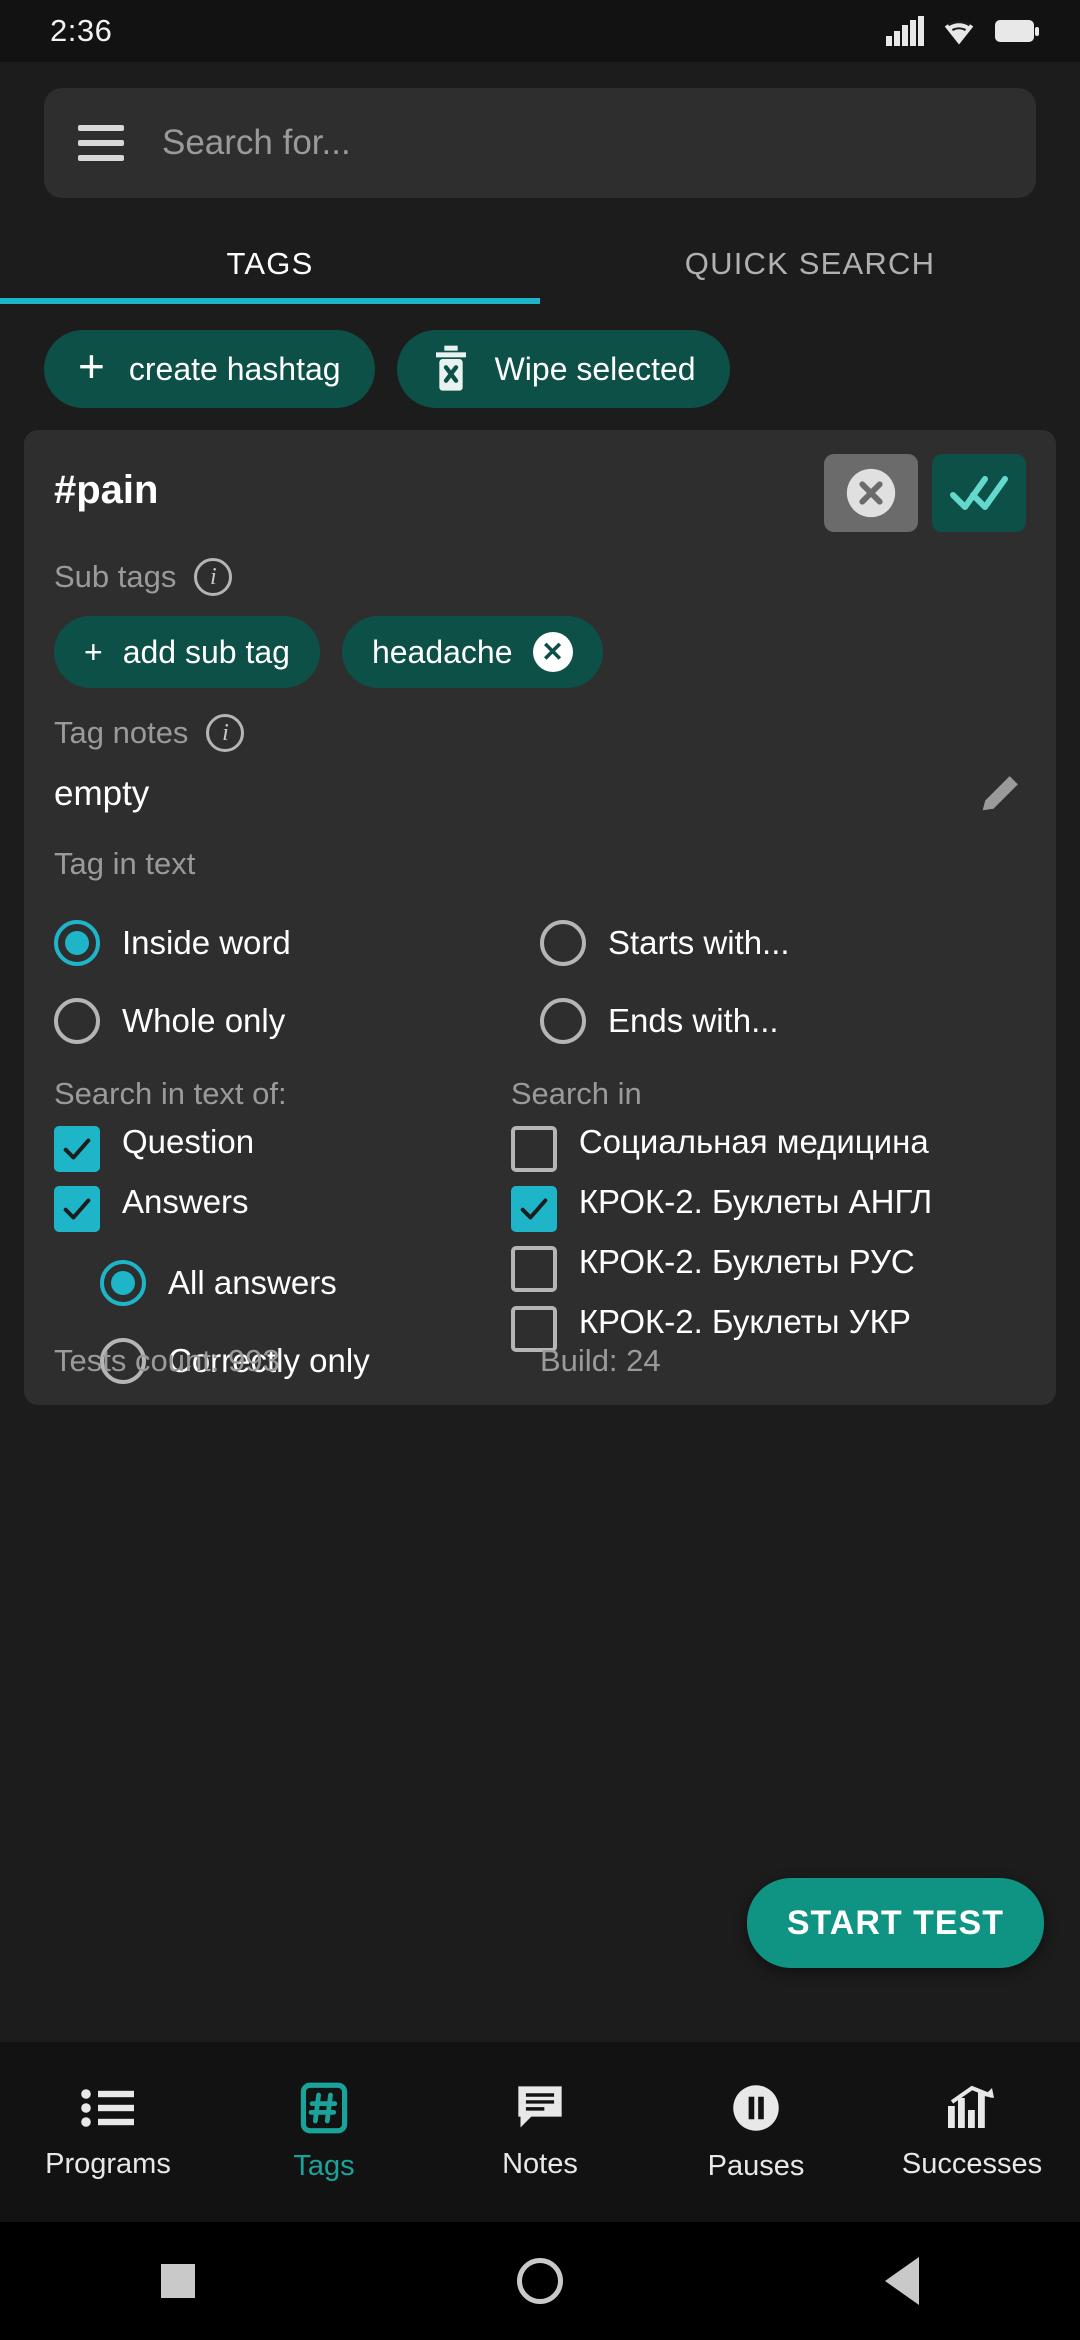 The image size is (1080, 2340). Describe the element at coordinates (188, 1141) in the screenshot. I see `checkbox-label: Question` at that location.